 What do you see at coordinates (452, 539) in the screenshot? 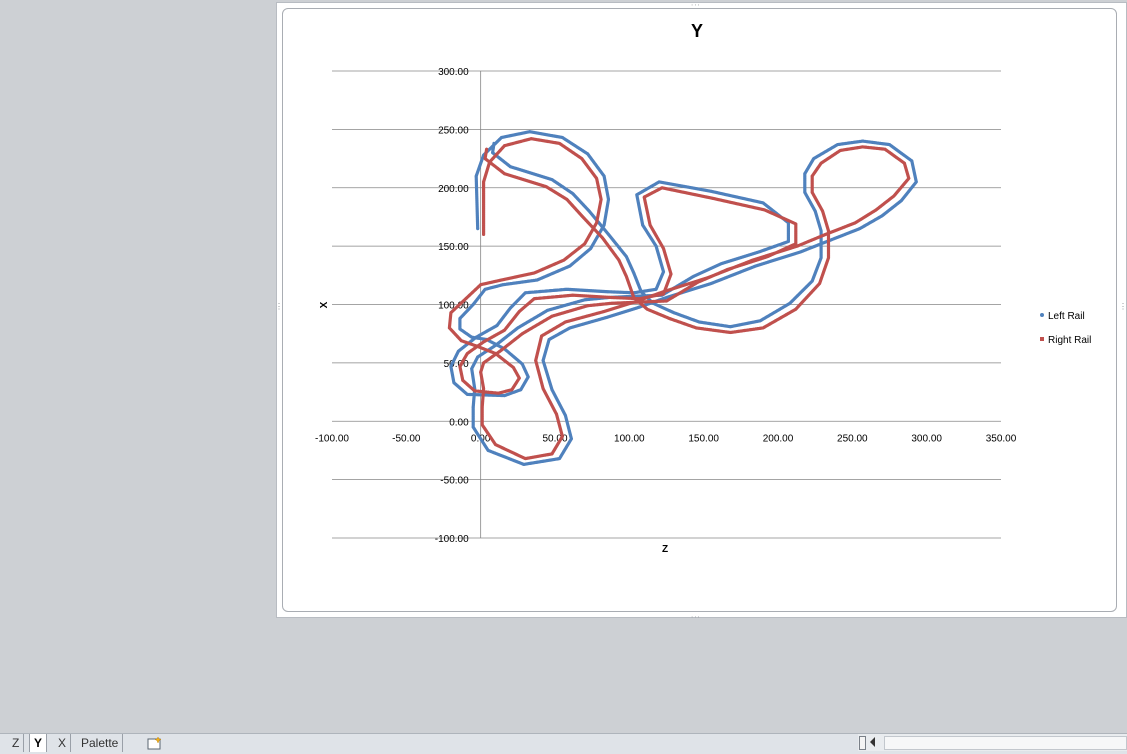
I see `y-tick-label-8: -100.00` at bounding box center [452, 539].